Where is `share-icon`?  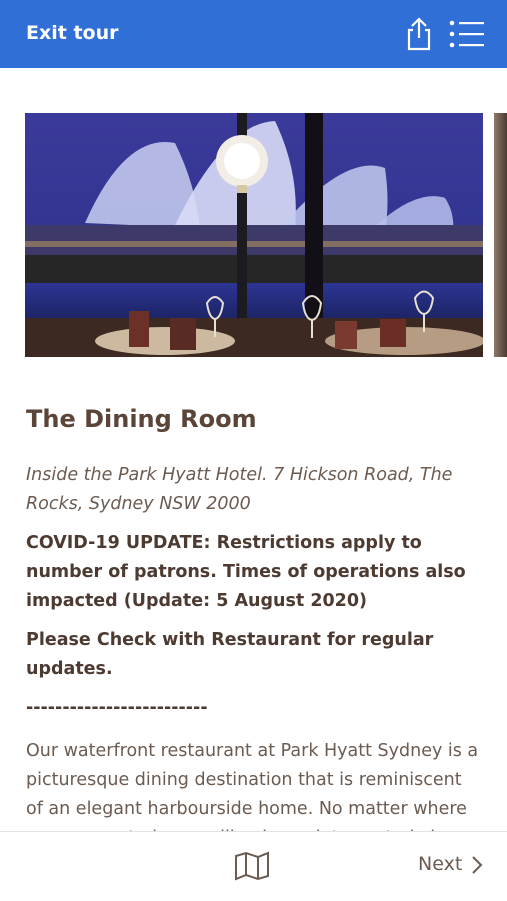 share-icon is located at coordinates (419, 34).